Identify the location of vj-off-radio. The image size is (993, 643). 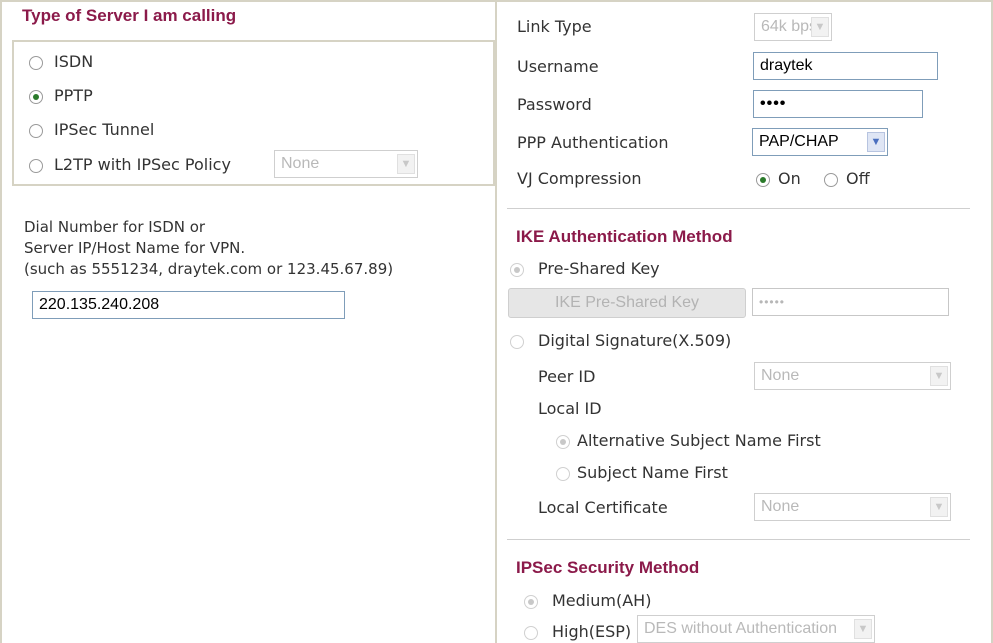
(831, 180).